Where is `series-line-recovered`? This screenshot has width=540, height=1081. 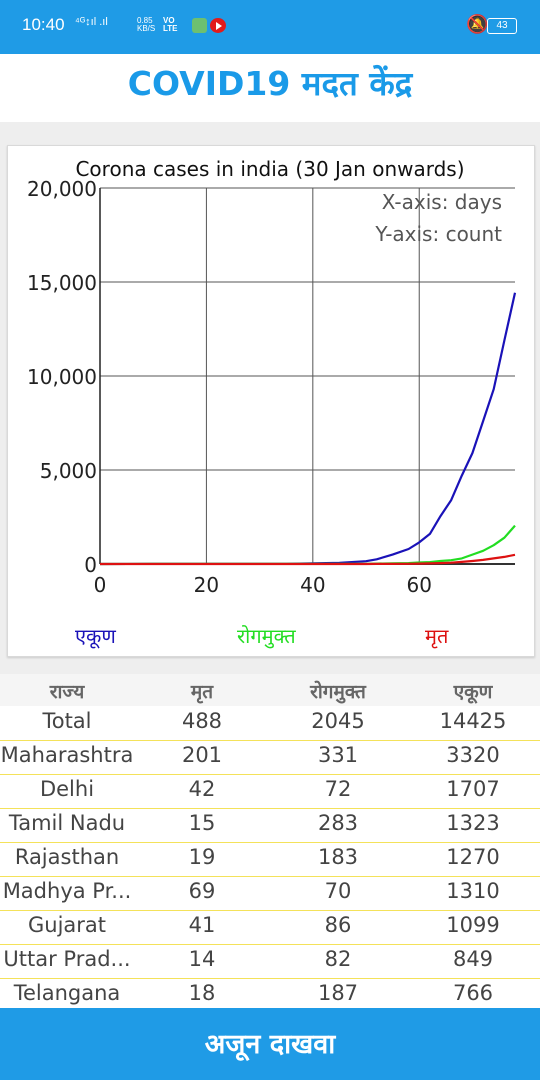
series-line-recovered is located at coordinates (307, 545).